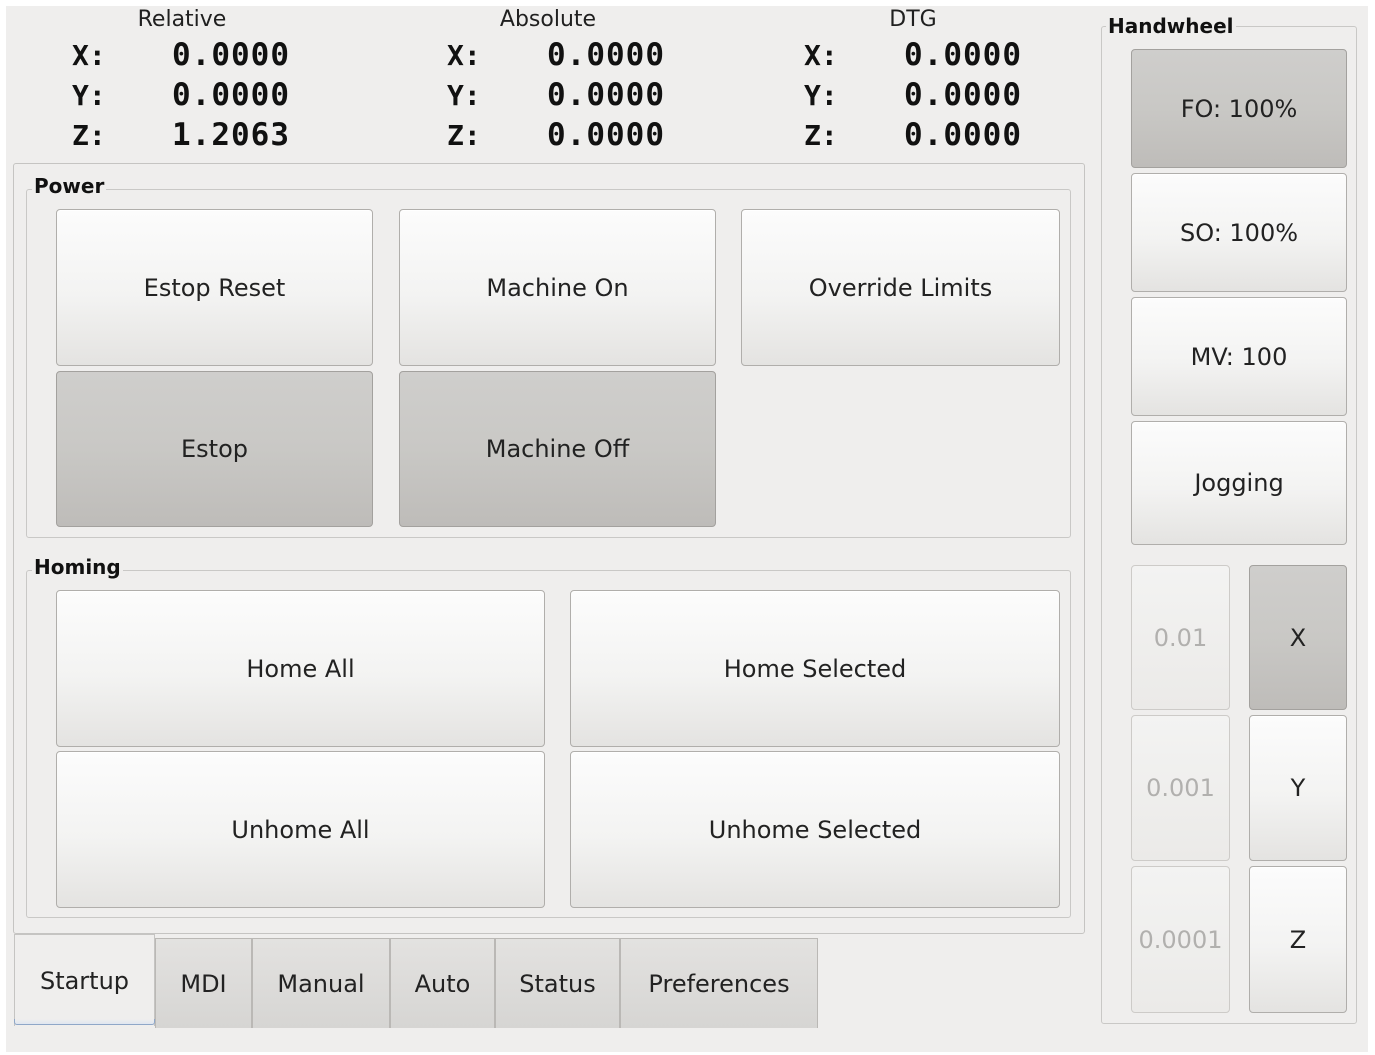 This screenshot has height=1055, width=1375. Describe the element at coordinates (557, 287) in the screenshot. I see `machine-on-button: Machine On` at that location.